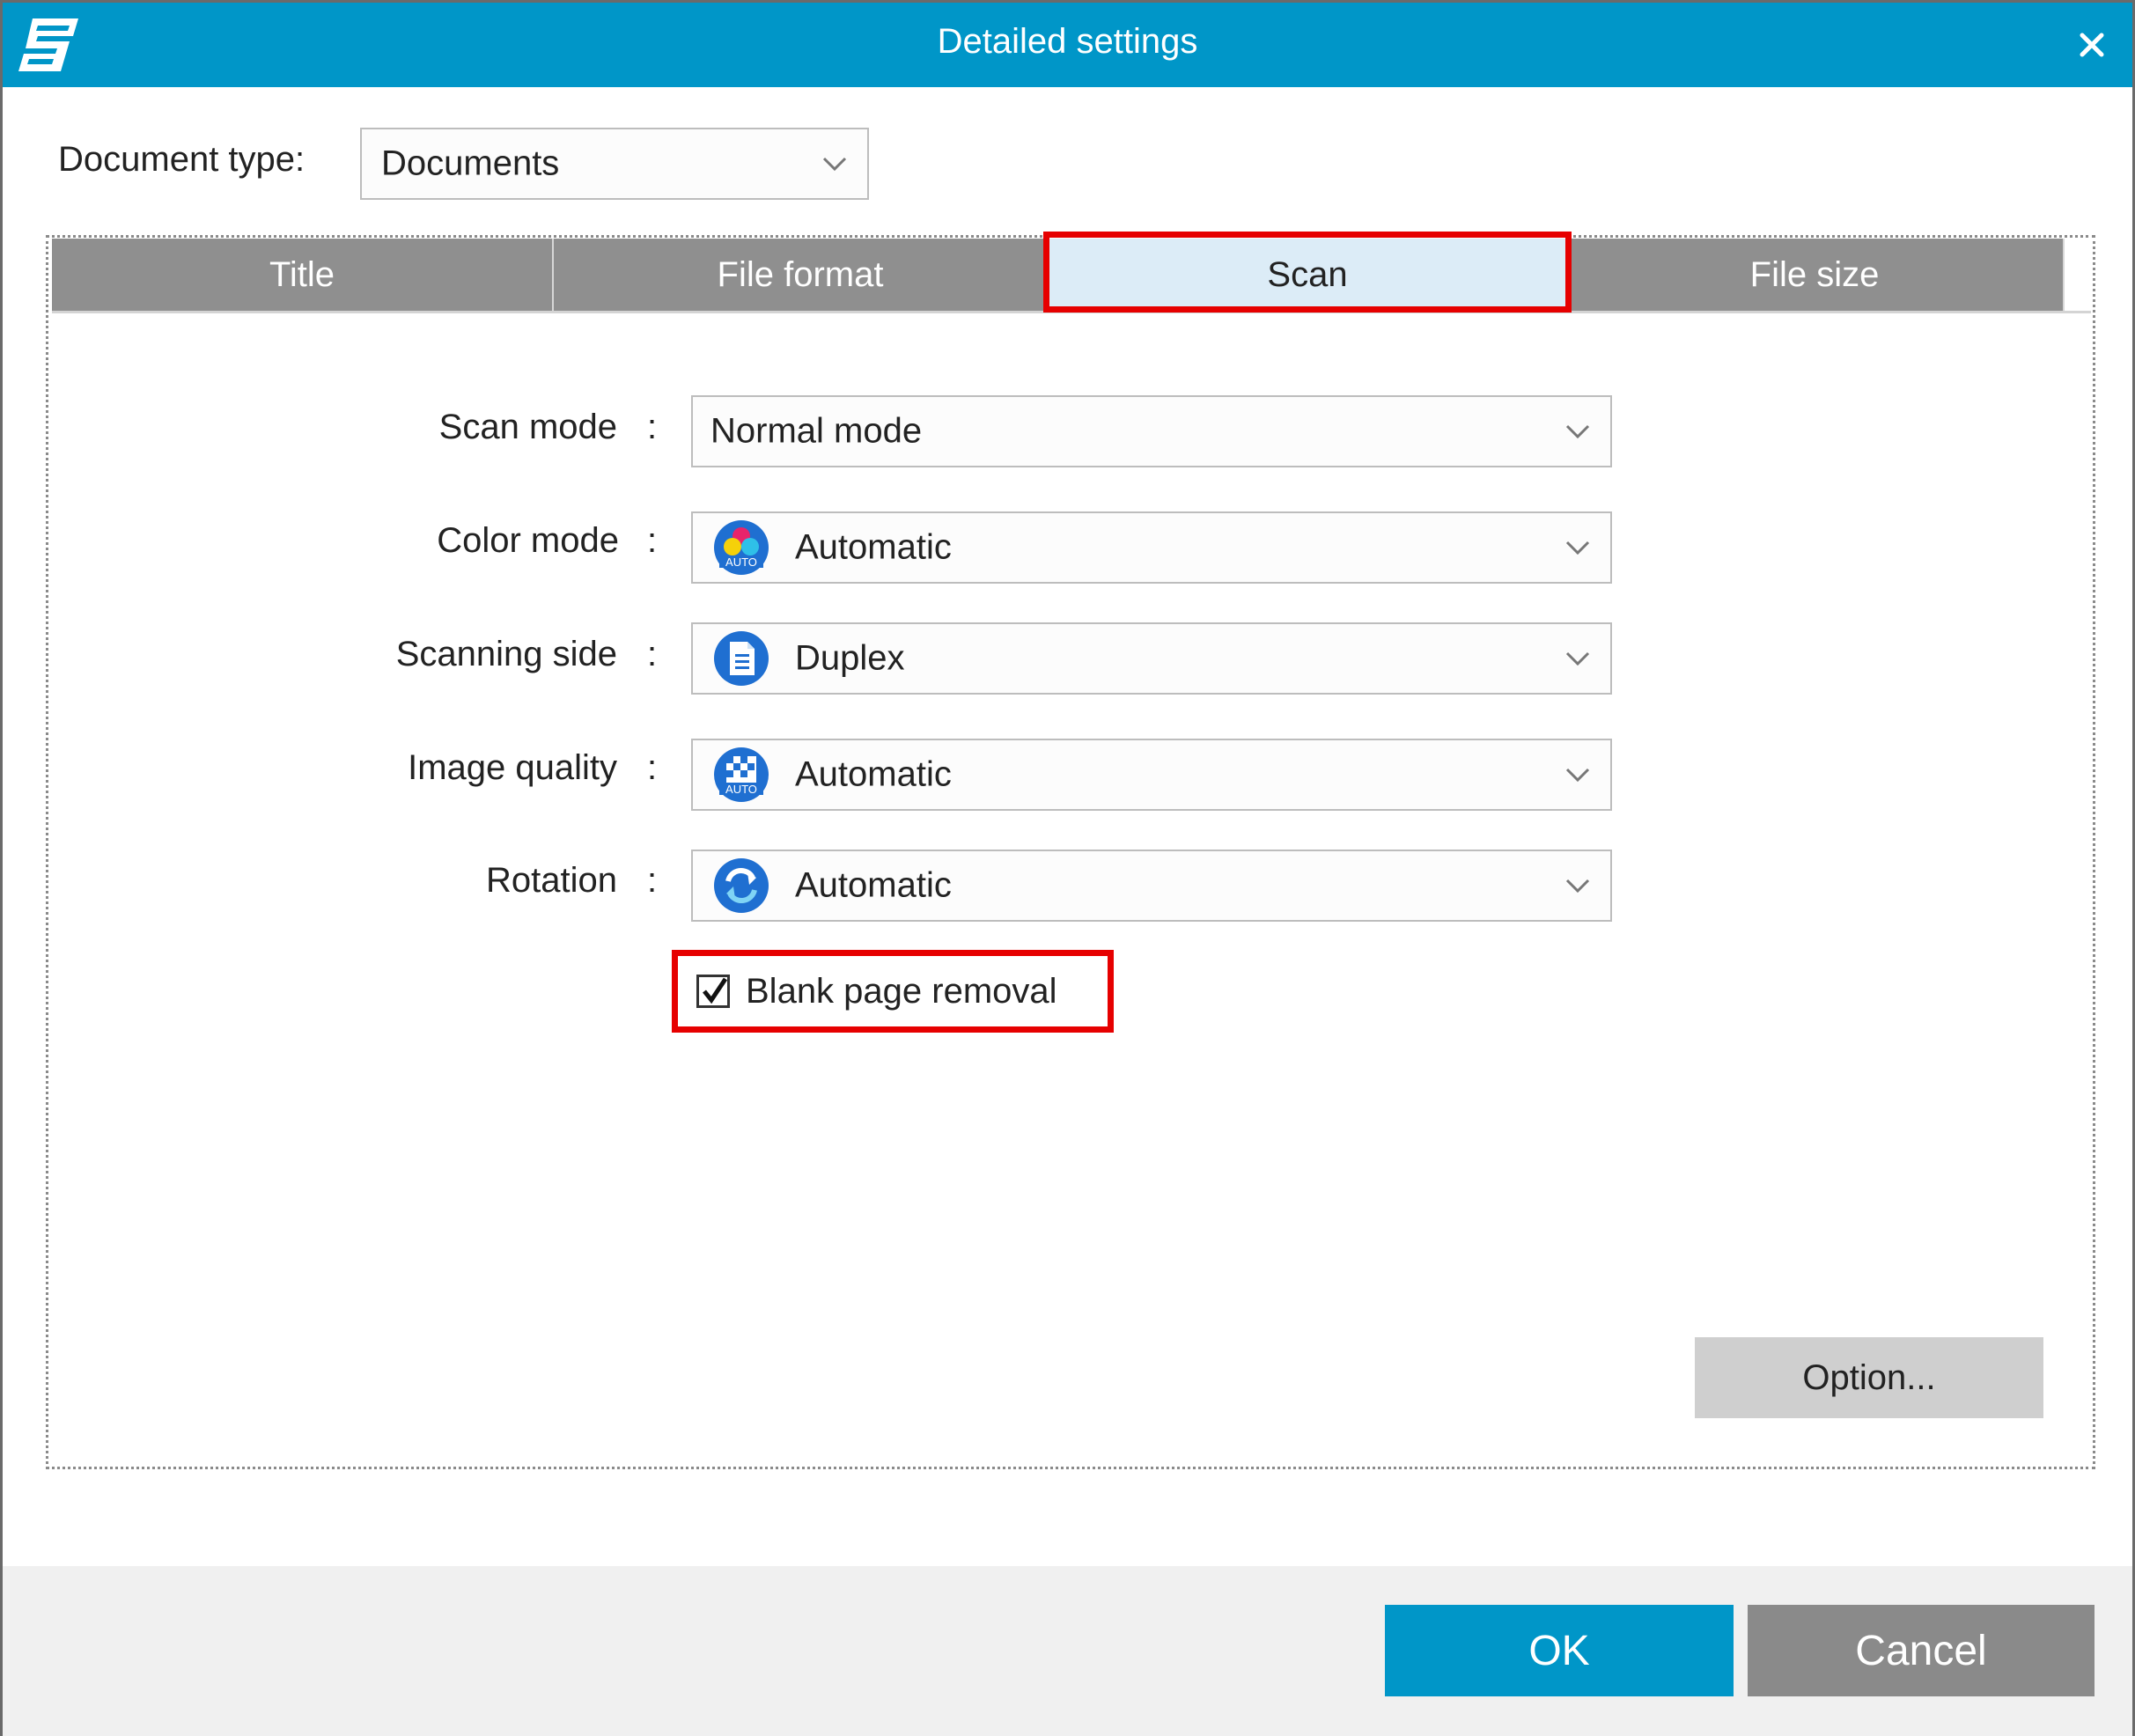 Image resolution: width=2135 pixels, height=1736 pixels. What do you see at coordinates (741, 774) in the screenshot?
I see `quality-auto-icon: AUTO` at bounding box center [741, 774].